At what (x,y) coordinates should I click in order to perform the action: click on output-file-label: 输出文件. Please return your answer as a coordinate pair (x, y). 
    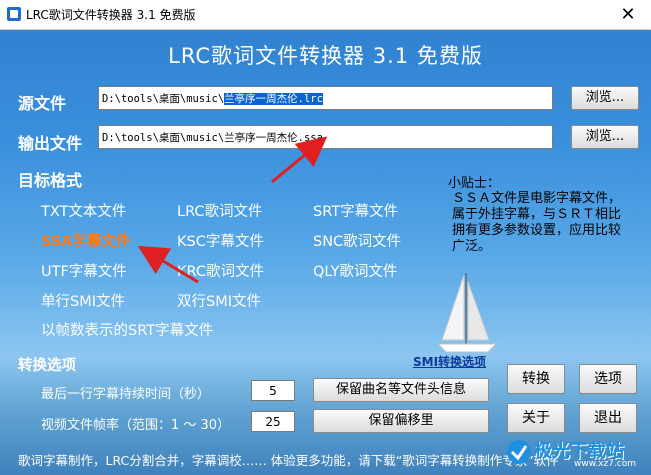
    Looking at the image, I should click on (50, 143).